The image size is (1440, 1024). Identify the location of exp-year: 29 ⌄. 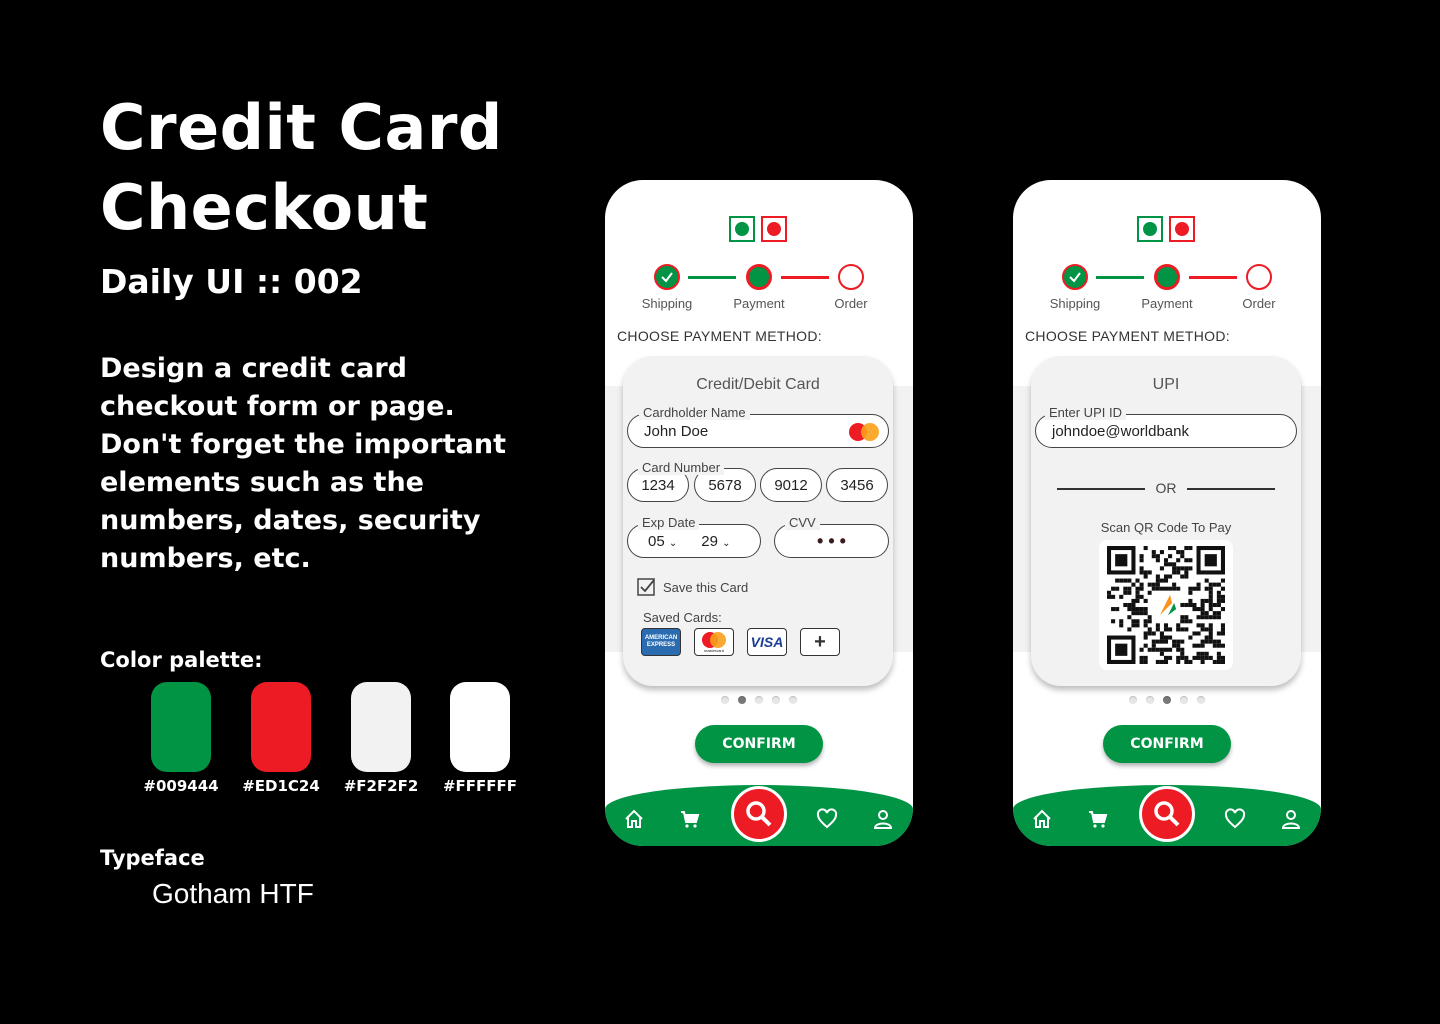
(715, 541).